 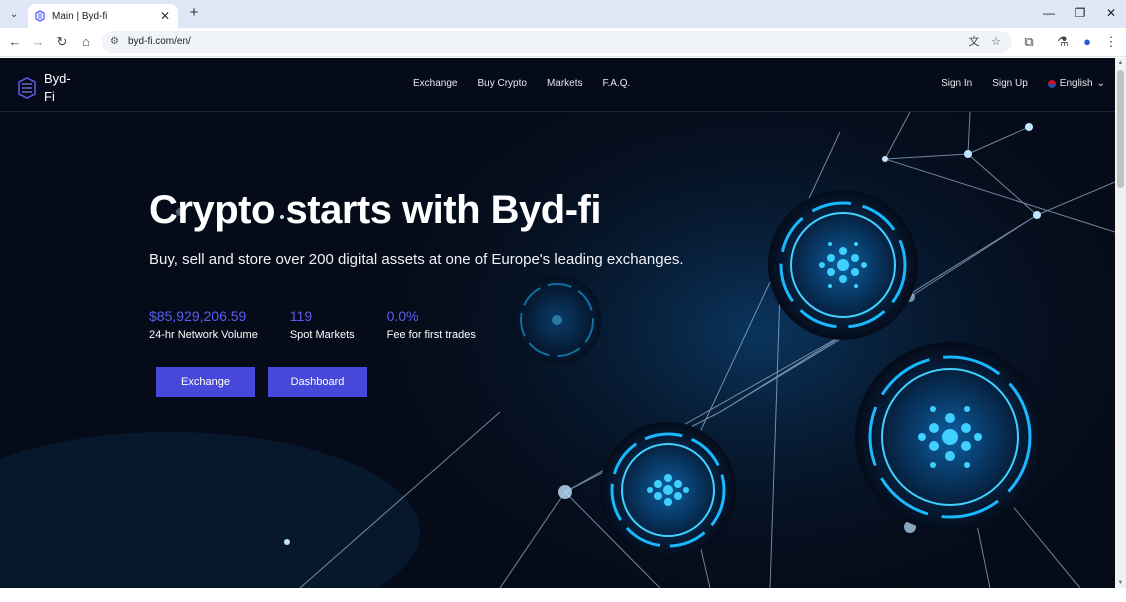 I want to click on sign-in-link: Sign In, so click(x=956, y=83).